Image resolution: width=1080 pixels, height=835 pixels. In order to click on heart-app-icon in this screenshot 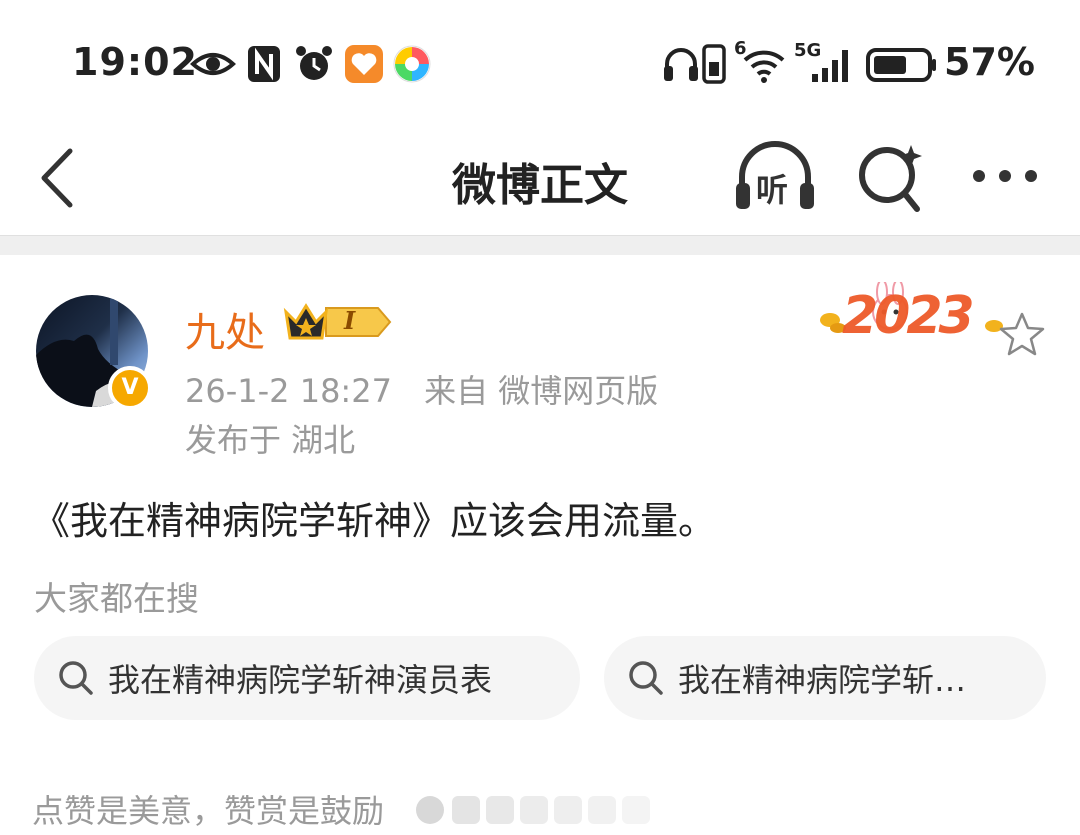, I will do `click(364, 64)`.